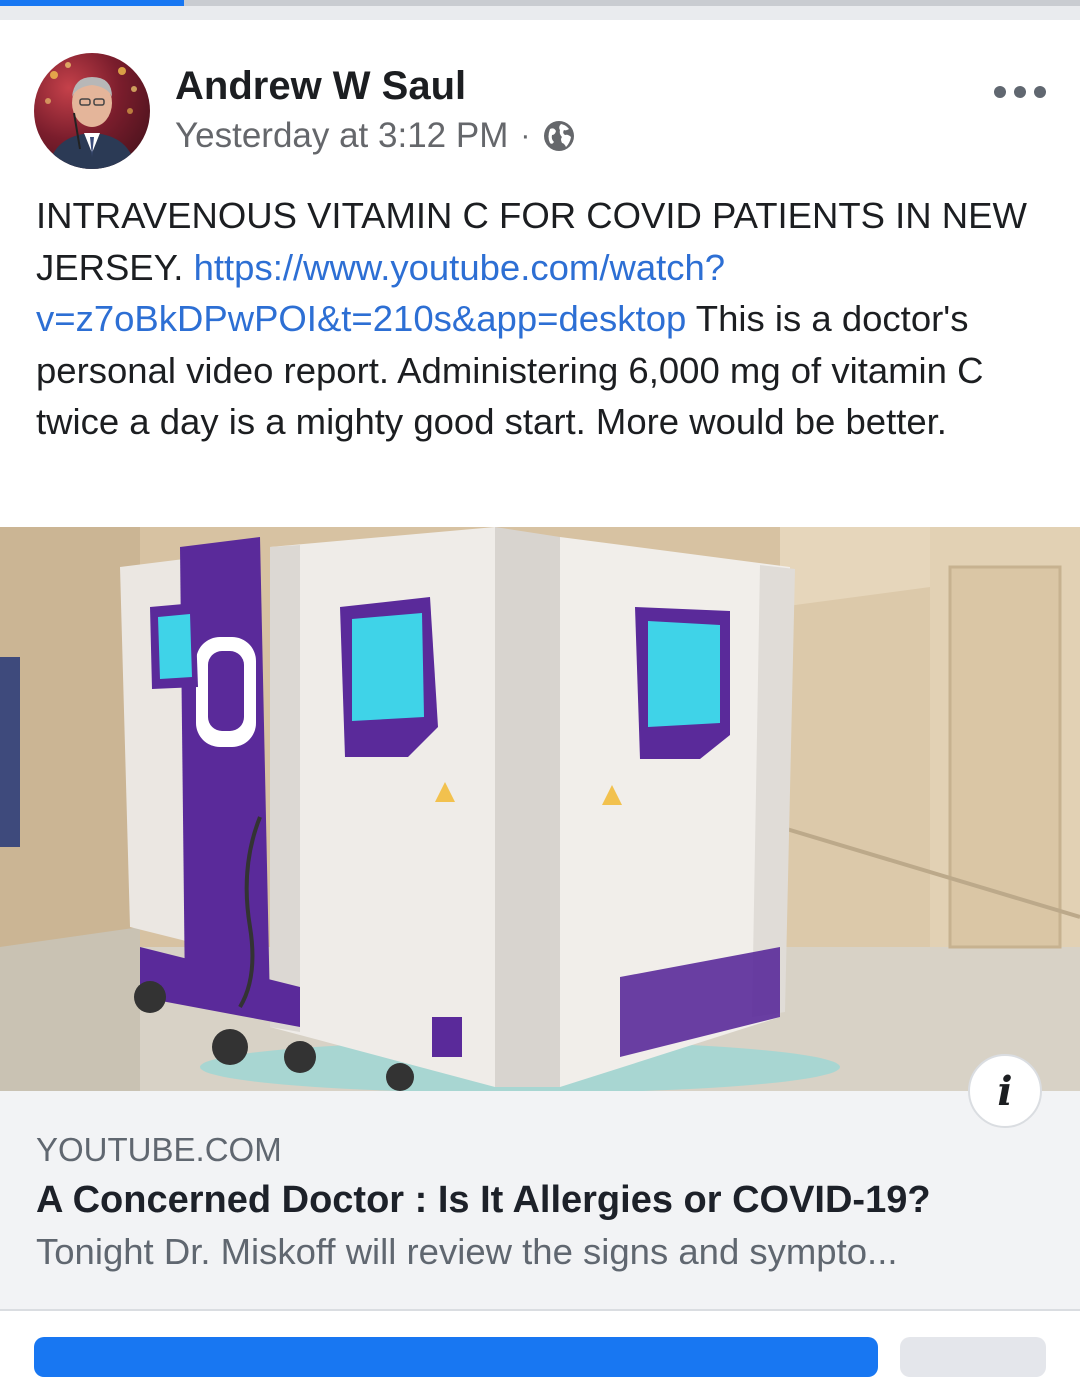 This screenshot has height=1377, width=1080. I want to click on primary-action-button, so click(456, 1357).